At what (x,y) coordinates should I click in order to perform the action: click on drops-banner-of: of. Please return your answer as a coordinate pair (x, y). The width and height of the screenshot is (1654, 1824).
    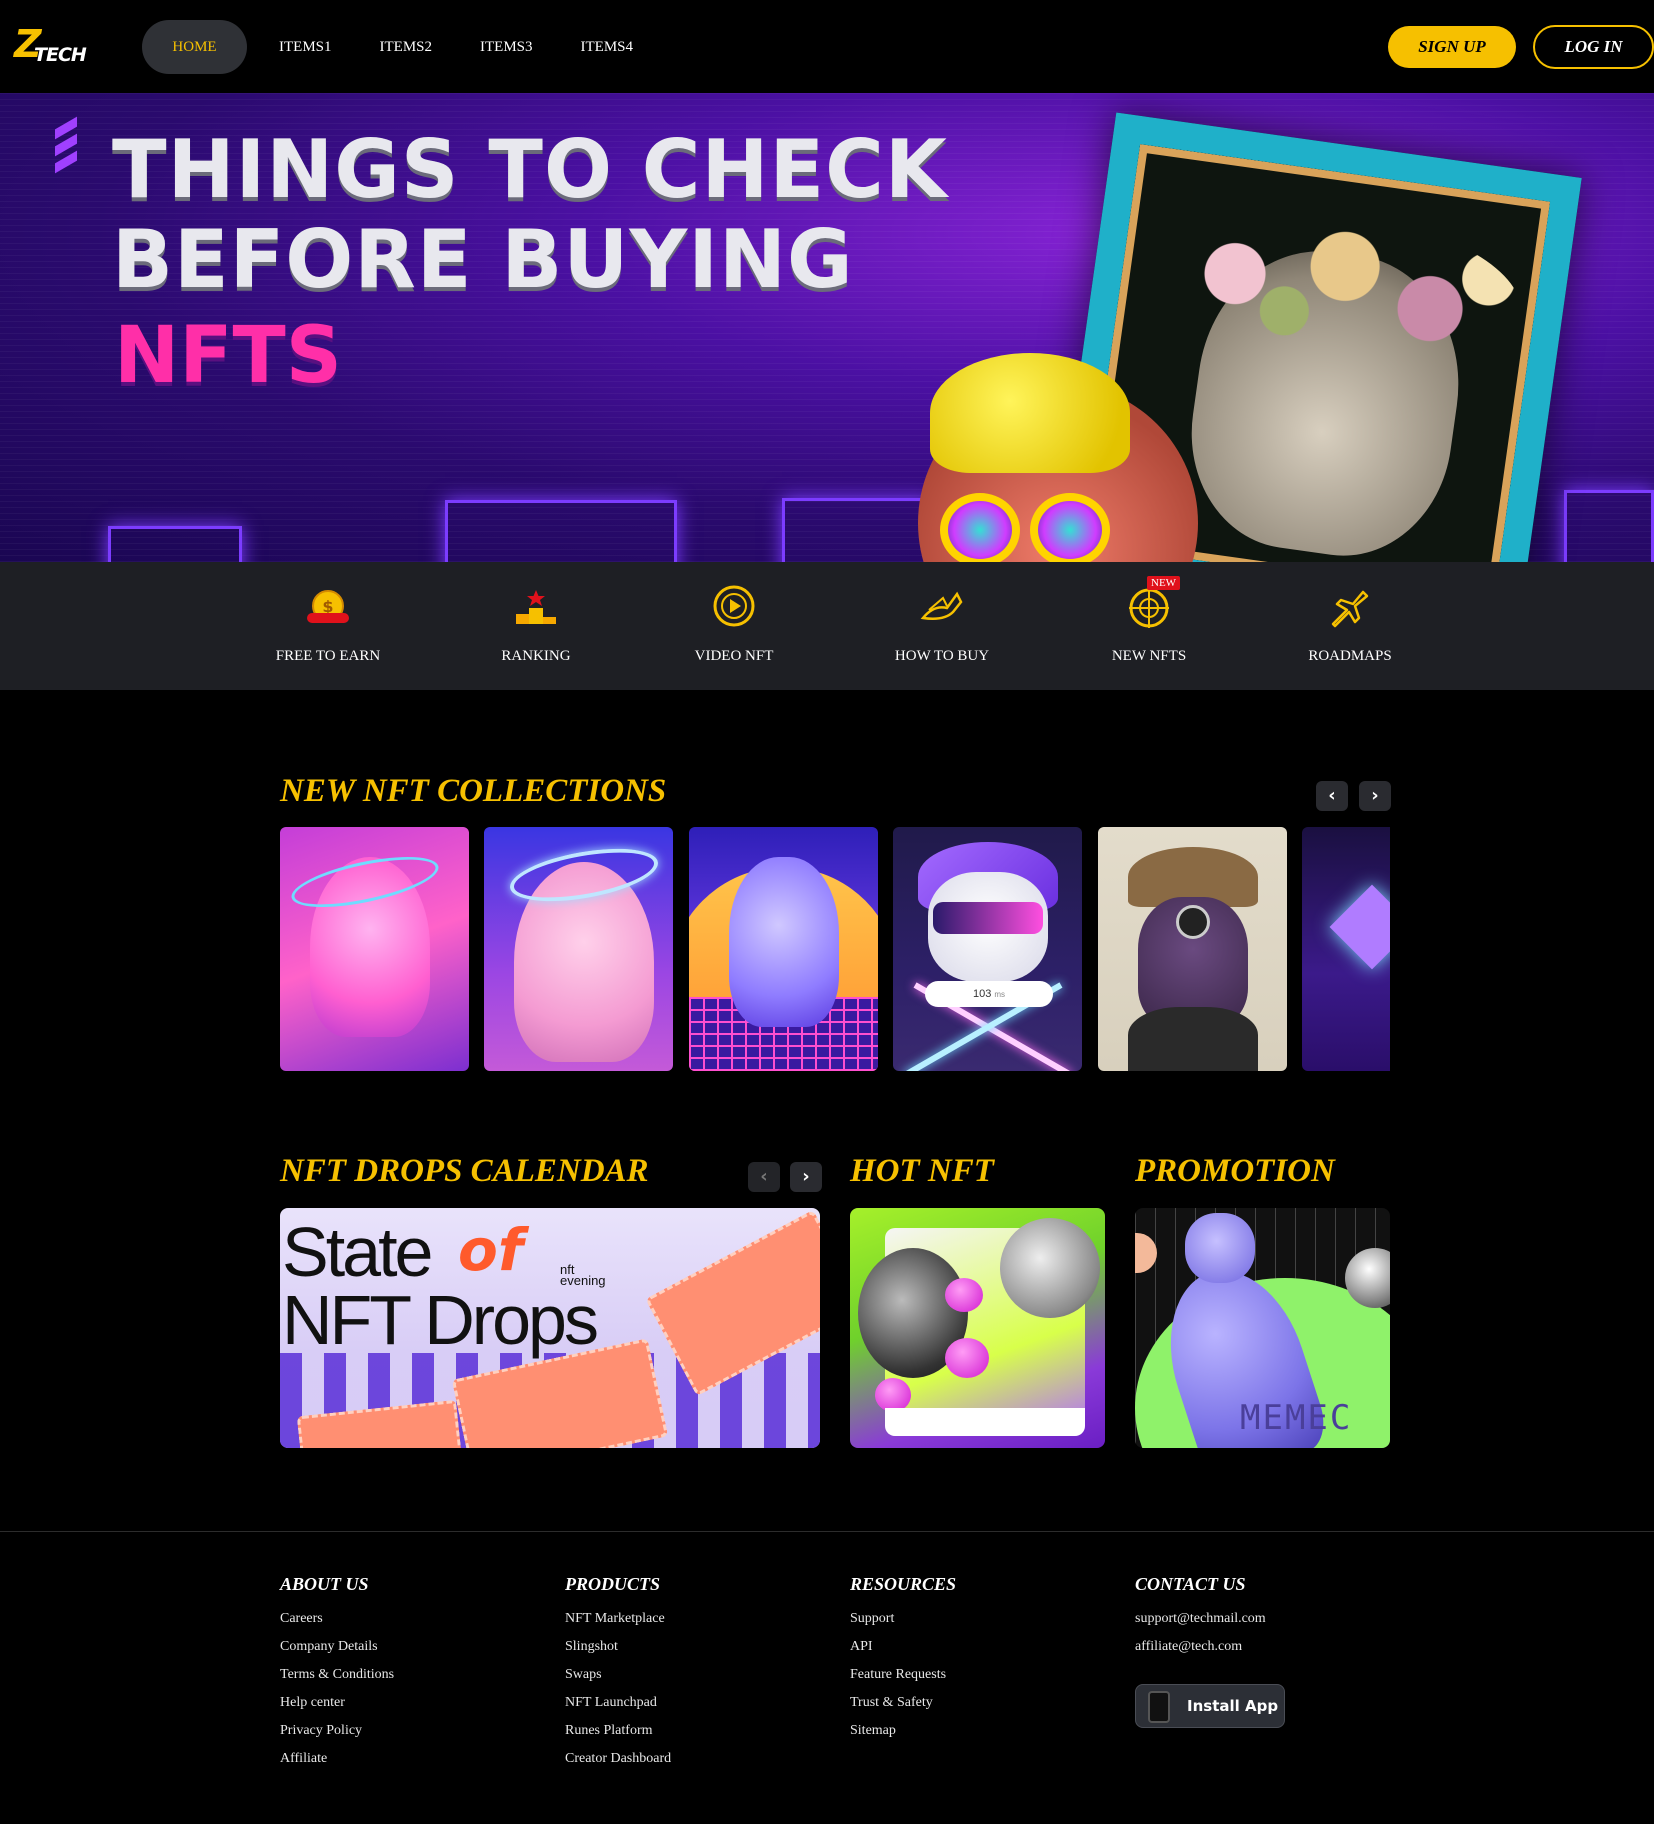
    Looking at the image, I should click on (491, 1250).